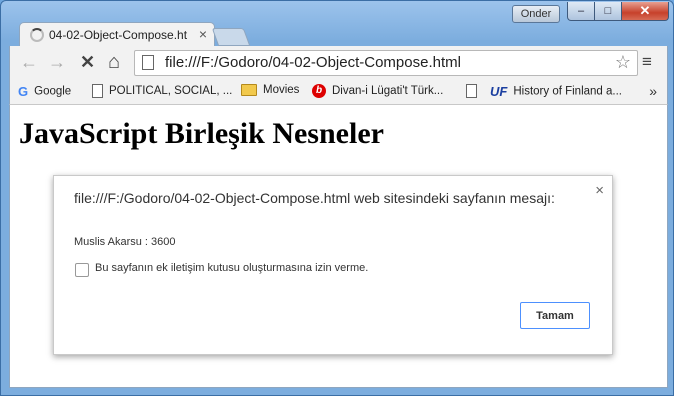  Describe the element at coordinates (57, 62) in the screenshot. I see `forward-arrow-icon: →` at that location.